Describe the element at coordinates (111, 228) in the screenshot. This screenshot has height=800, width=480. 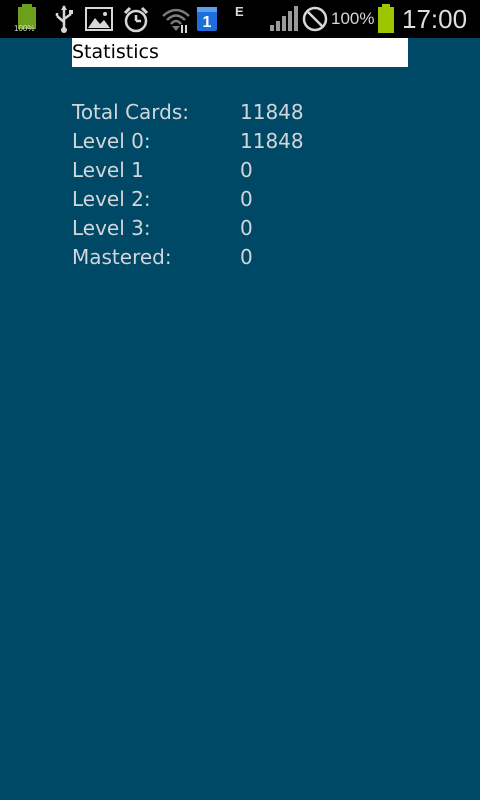
I see `stat-label: Level 3:` at that location.